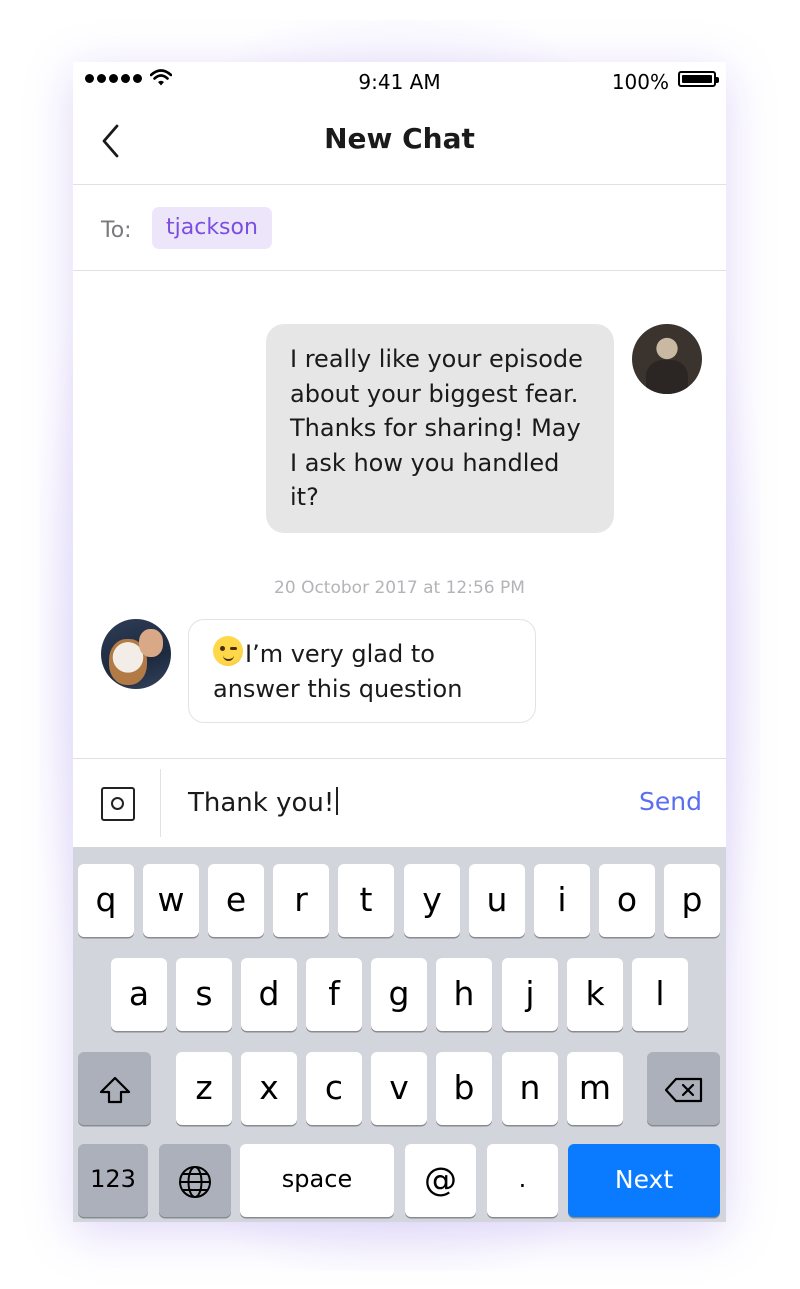 The width and height of the screenshot is (800, 1289). I want to click on period-key: ., so click(522, 1180).